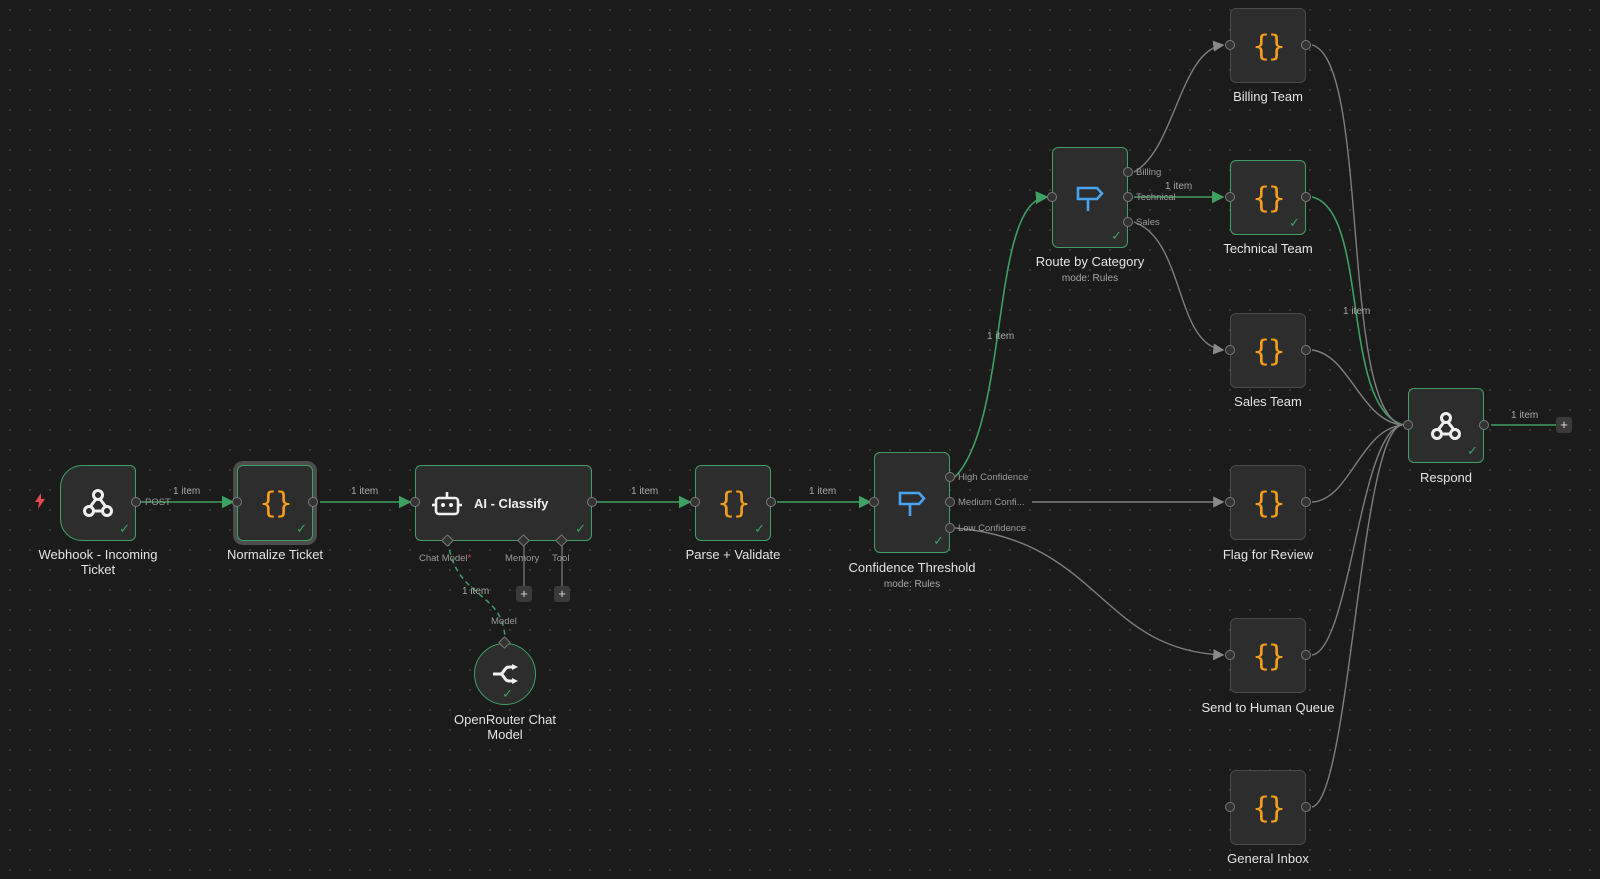  I want to click on node-ai-classify: AI - Classify ✓, so click(503, 503).